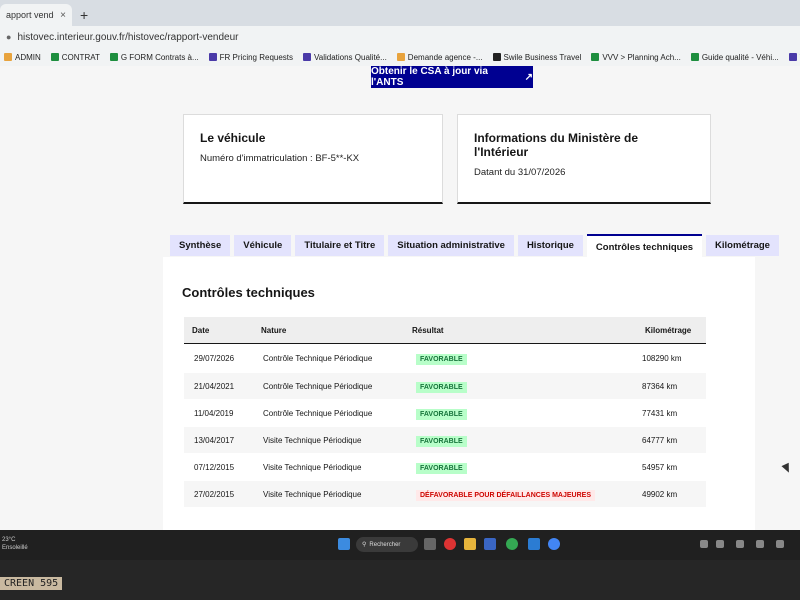 The image size is (800, 600). What do you see at coordinates (201, 330) in the screenshot?
I see `header-date: Date` at bounding box center [201, 330].